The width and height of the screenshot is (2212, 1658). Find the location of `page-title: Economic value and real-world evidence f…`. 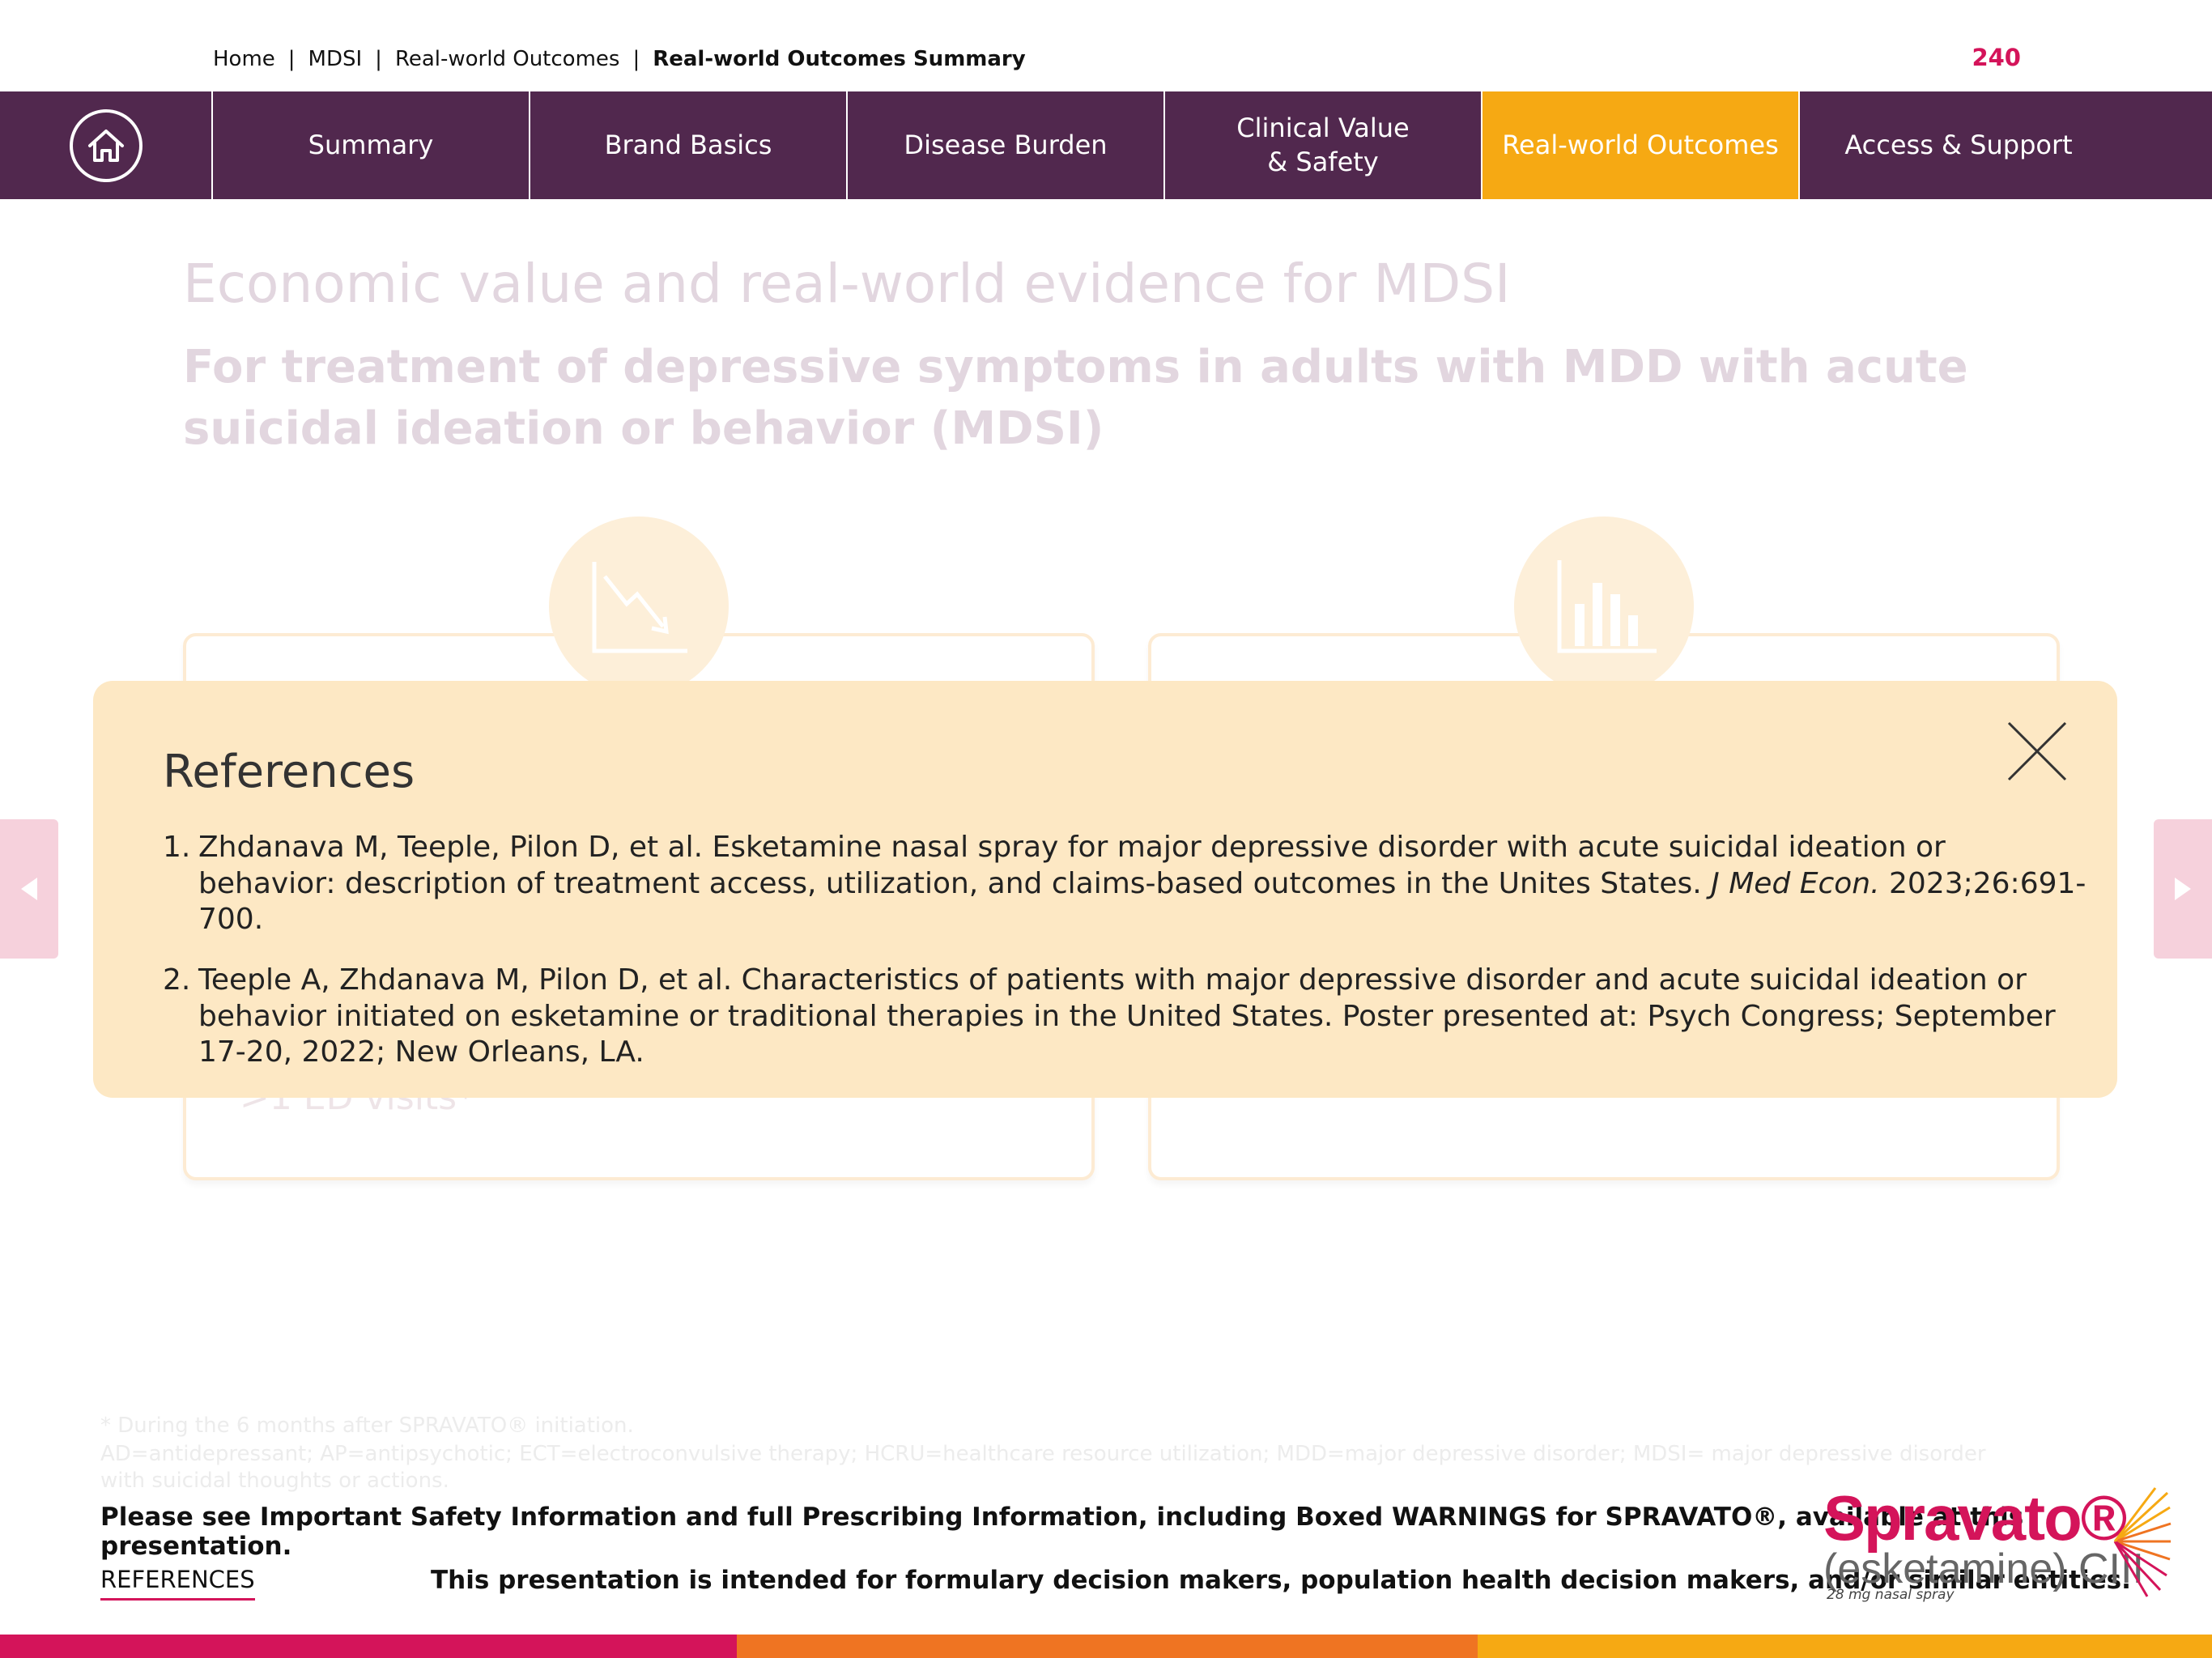

page-title: Economic value and real-world evidence f… is located at coordinates (847, 284).